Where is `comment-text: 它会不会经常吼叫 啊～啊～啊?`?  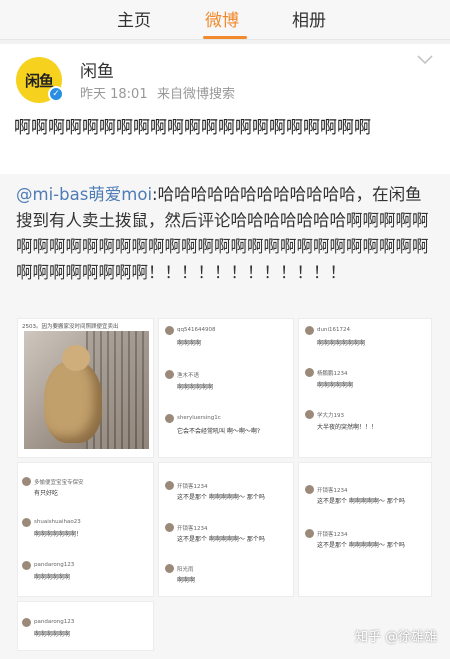
comment-text: 它会不会经常吼叫 啊～啊～啊? is located at coordinates (219, 431).